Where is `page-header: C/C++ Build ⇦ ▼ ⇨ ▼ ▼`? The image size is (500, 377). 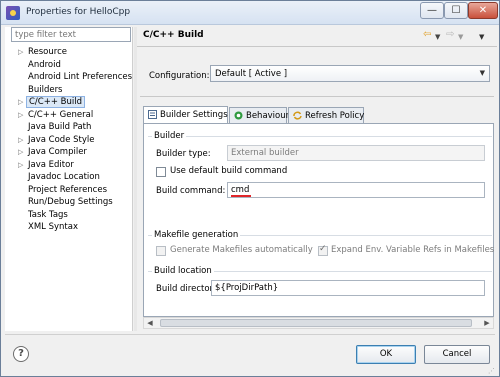 page-header: C/C++ Build ⇦ ▼ ⇨ ▼ ▼ is located at coordinates (317, 36).